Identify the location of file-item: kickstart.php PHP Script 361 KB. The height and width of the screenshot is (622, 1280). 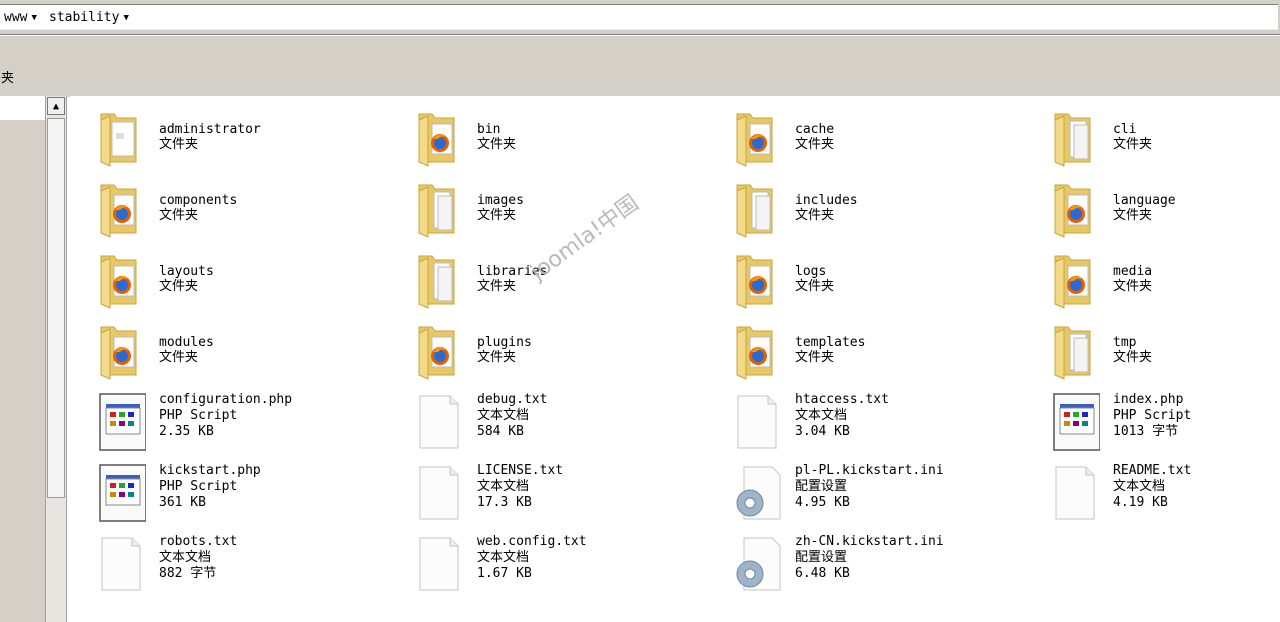
(229, 492).